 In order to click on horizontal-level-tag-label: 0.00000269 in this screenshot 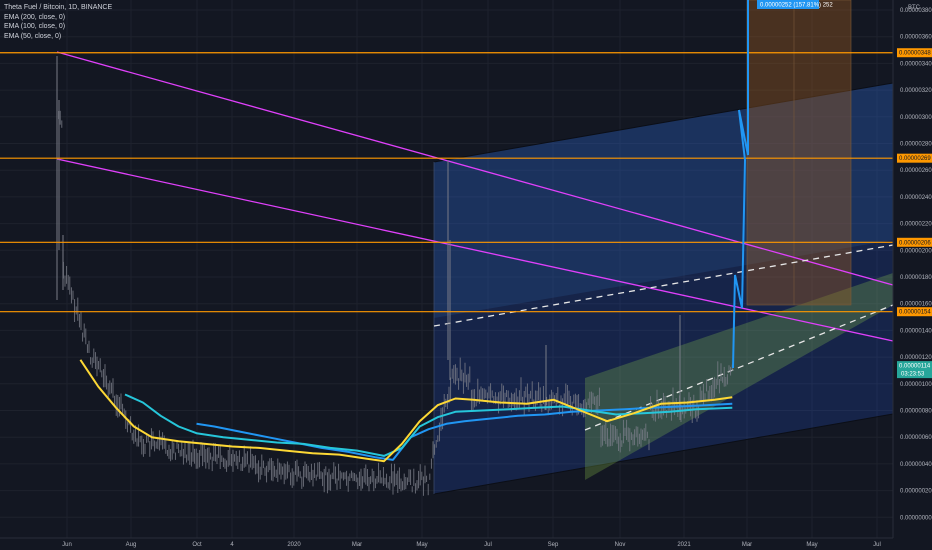, I will do `click(915, 159)`.